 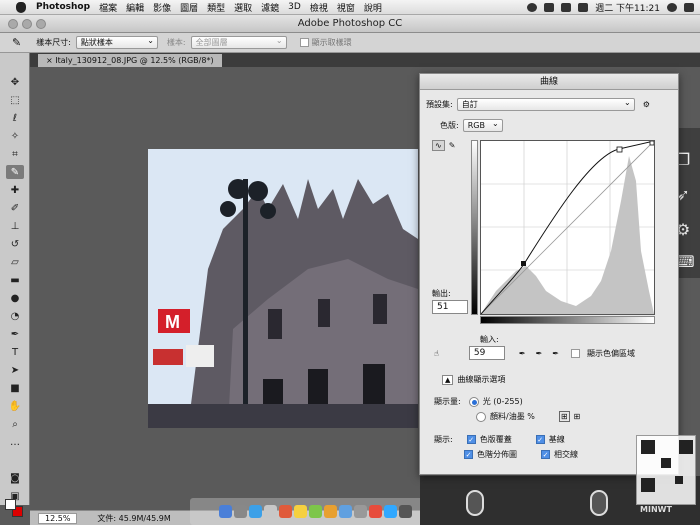 What do you see at coordinates (523, 263) in the screenshot?
I see `curve-point-active` at bounding box center [523, 263].